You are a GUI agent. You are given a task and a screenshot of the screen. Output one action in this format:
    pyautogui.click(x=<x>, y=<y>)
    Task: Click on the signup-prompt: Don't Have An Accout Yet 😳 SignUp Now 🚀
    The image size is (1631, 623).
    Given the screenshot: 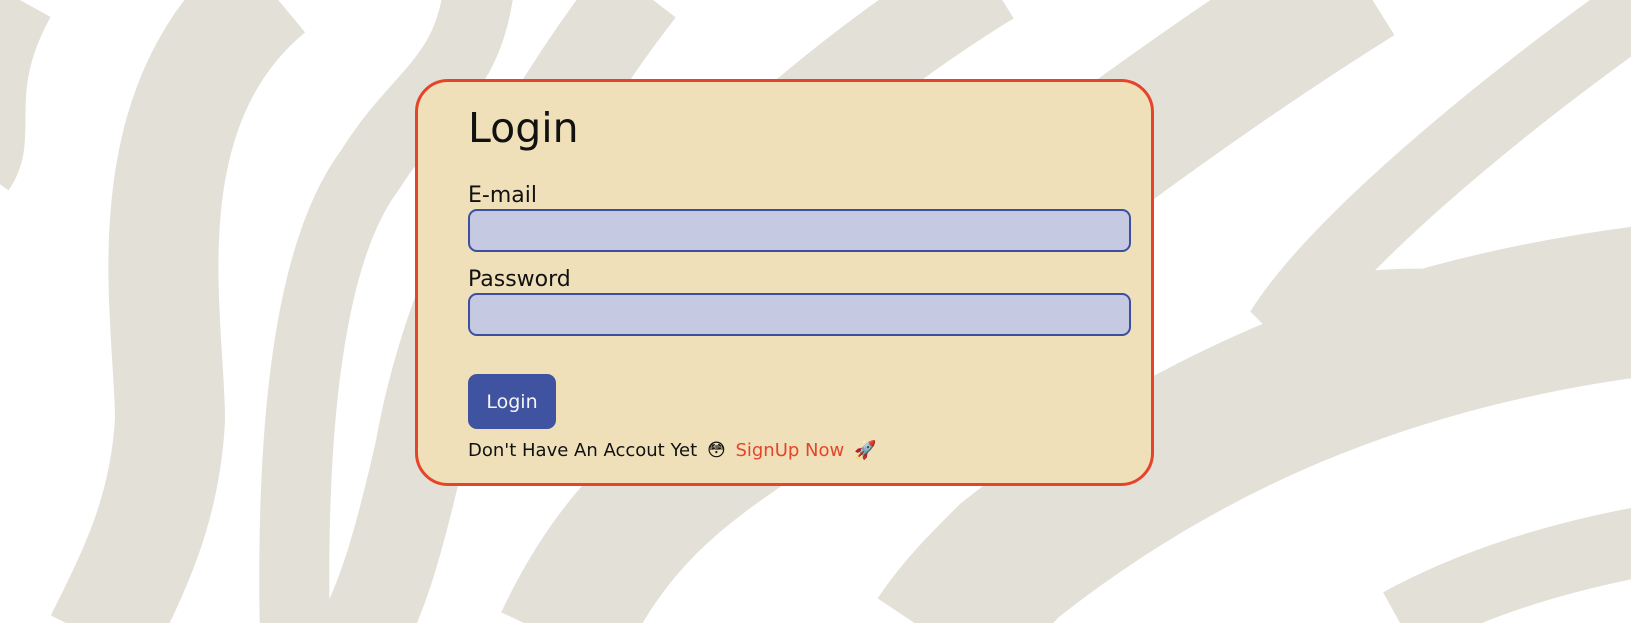 What is the action you would take?
    pyautogui.click(x=674, y=451)
    